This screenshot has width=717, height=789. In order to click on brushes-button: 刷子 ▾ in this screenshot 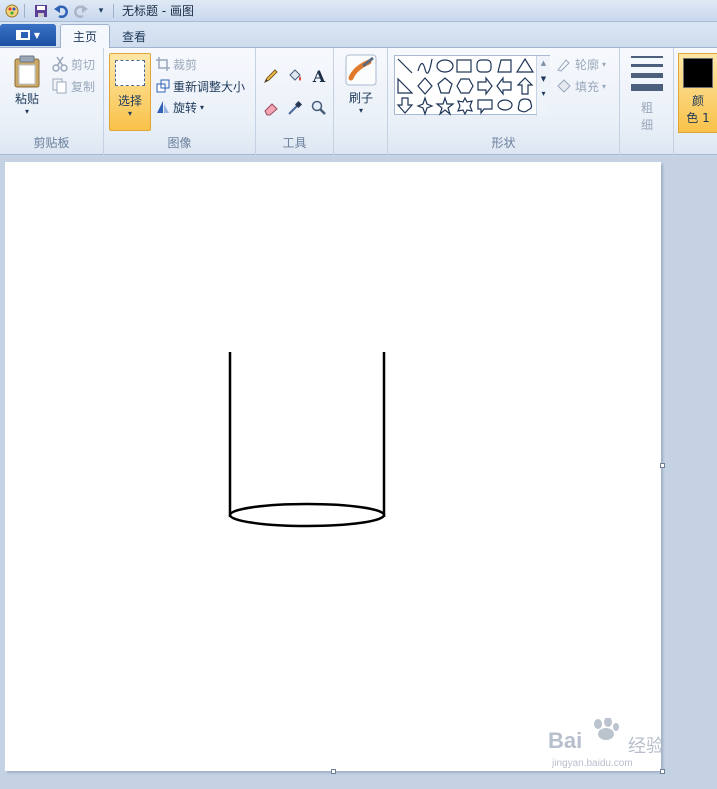, I will do `click(361, 84)`.